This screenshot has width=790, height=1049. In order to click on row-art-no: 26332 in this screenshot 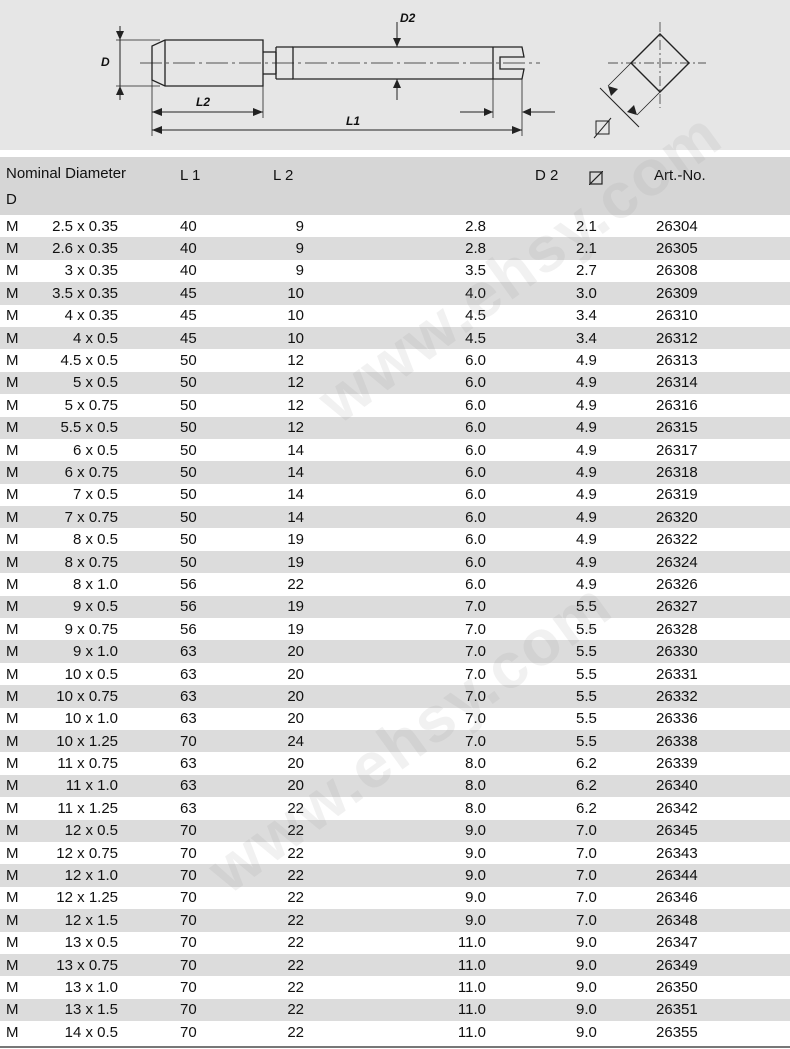, I will do `click(677, 696)`.